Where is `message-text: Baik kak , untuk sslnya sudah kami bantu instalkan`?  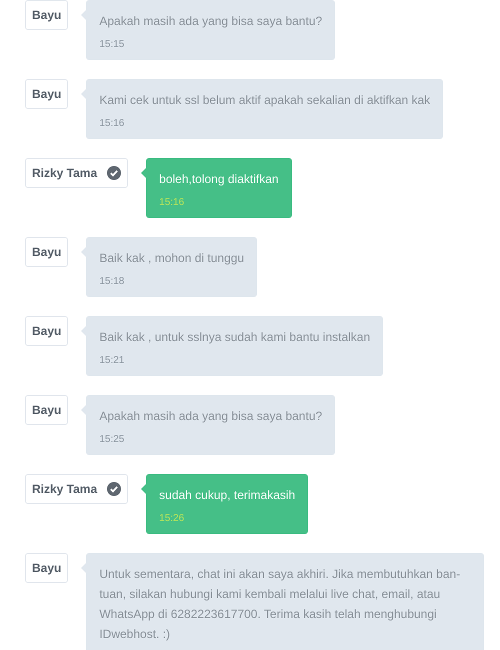 message-text: Baik kak , untuk sslnya sudah kami bantu instalkan is located at coordinates (234, 337).